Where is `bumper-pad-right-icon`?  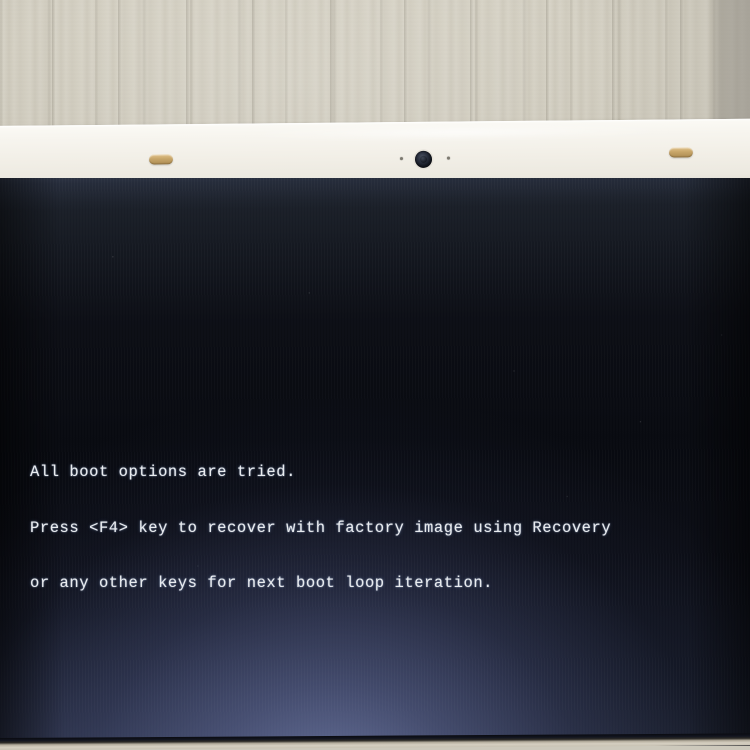 bumper-pad-right-icon is located at coordinates (680, 152).